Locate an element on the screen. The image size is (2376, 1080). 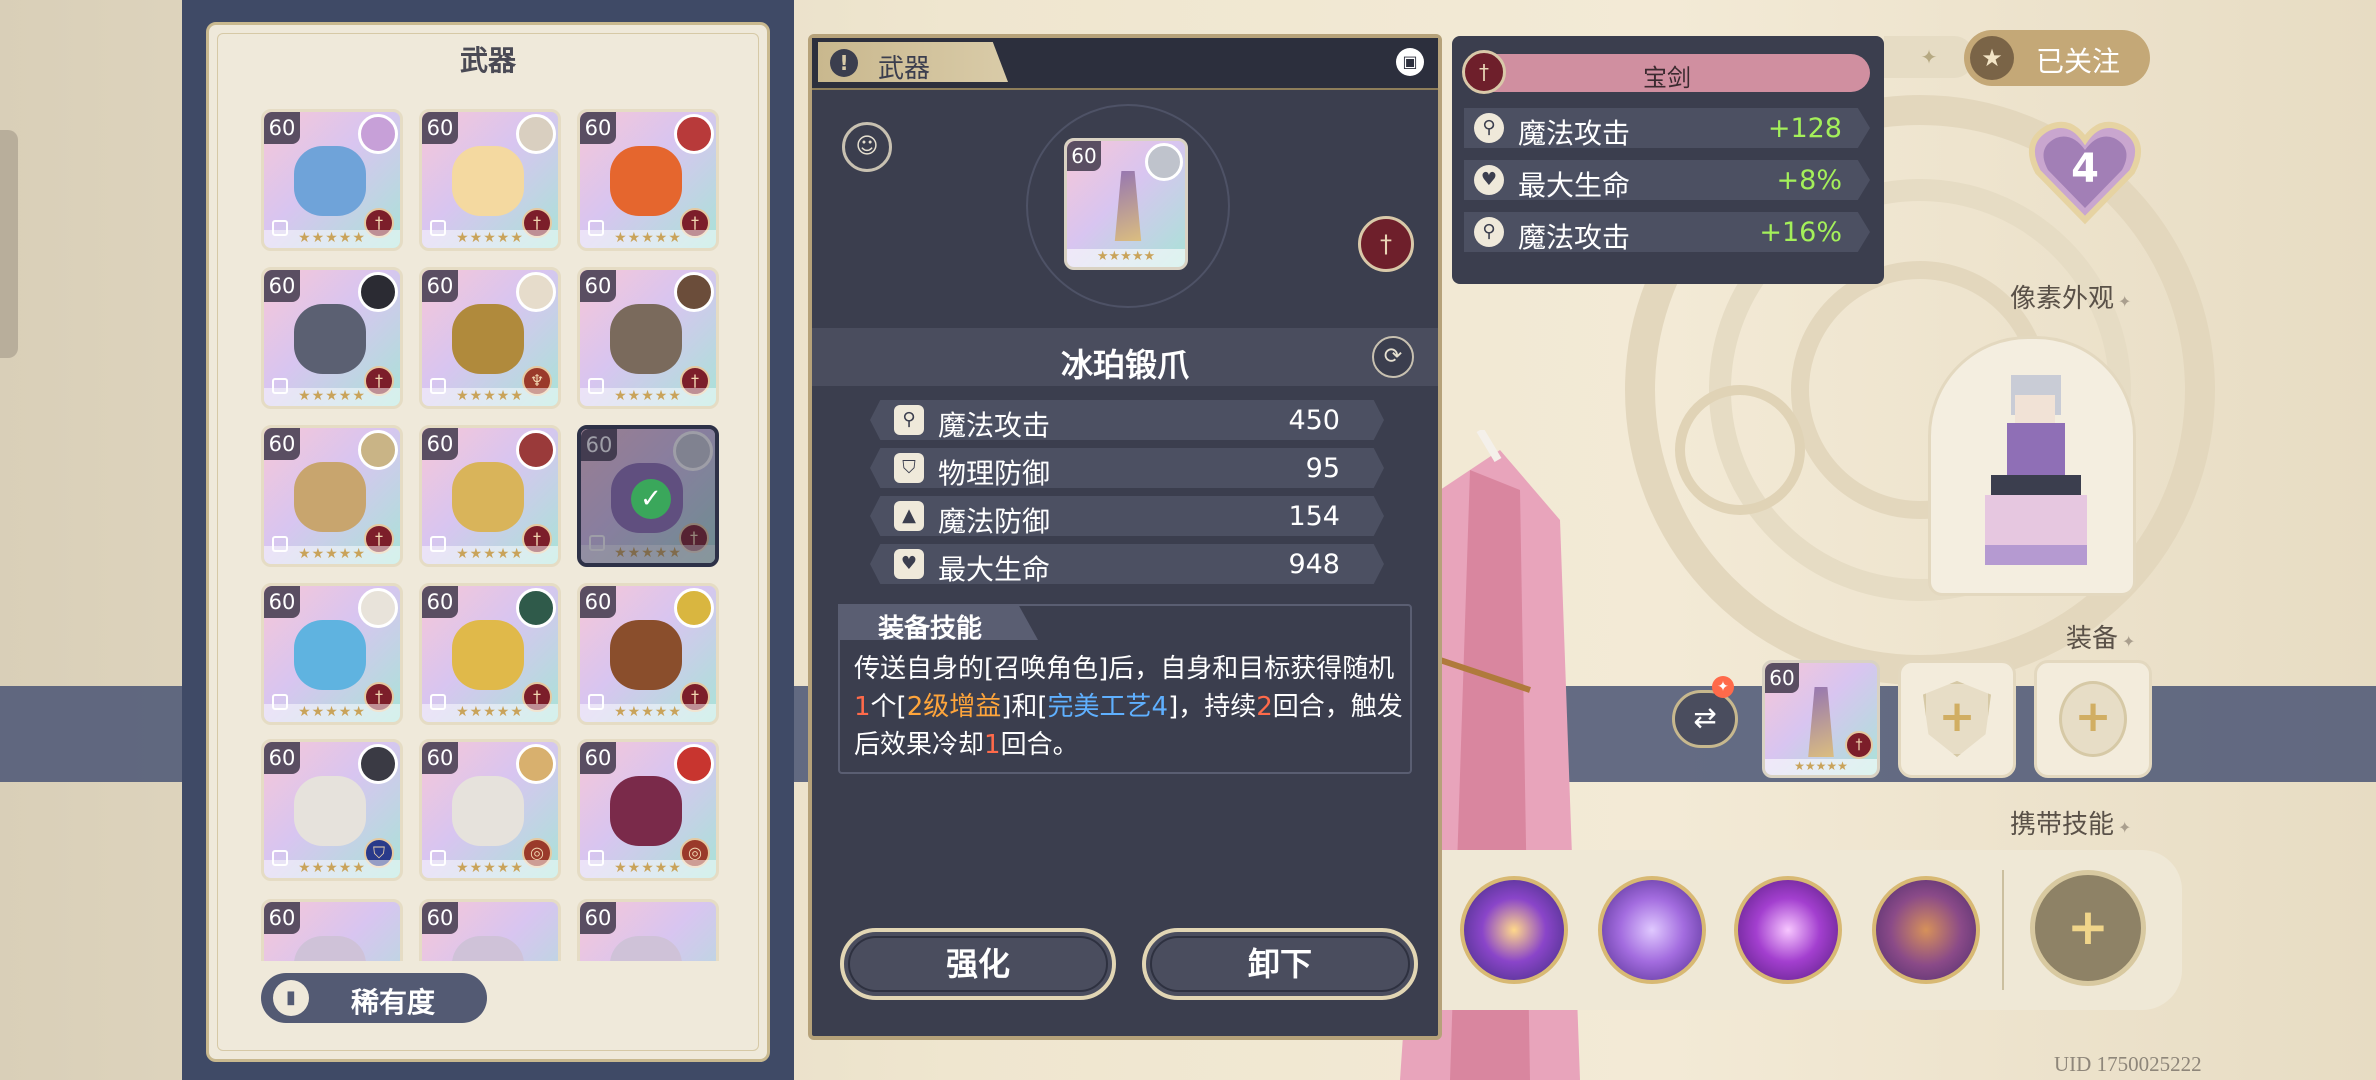
add-skill-button: + is located at coordinates (2088, 928).